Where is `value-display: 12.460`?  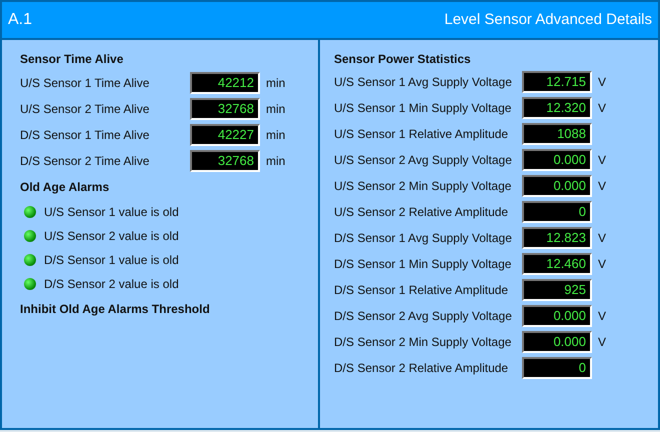
value-display: 12.460 is located at coordinates (557, 264).